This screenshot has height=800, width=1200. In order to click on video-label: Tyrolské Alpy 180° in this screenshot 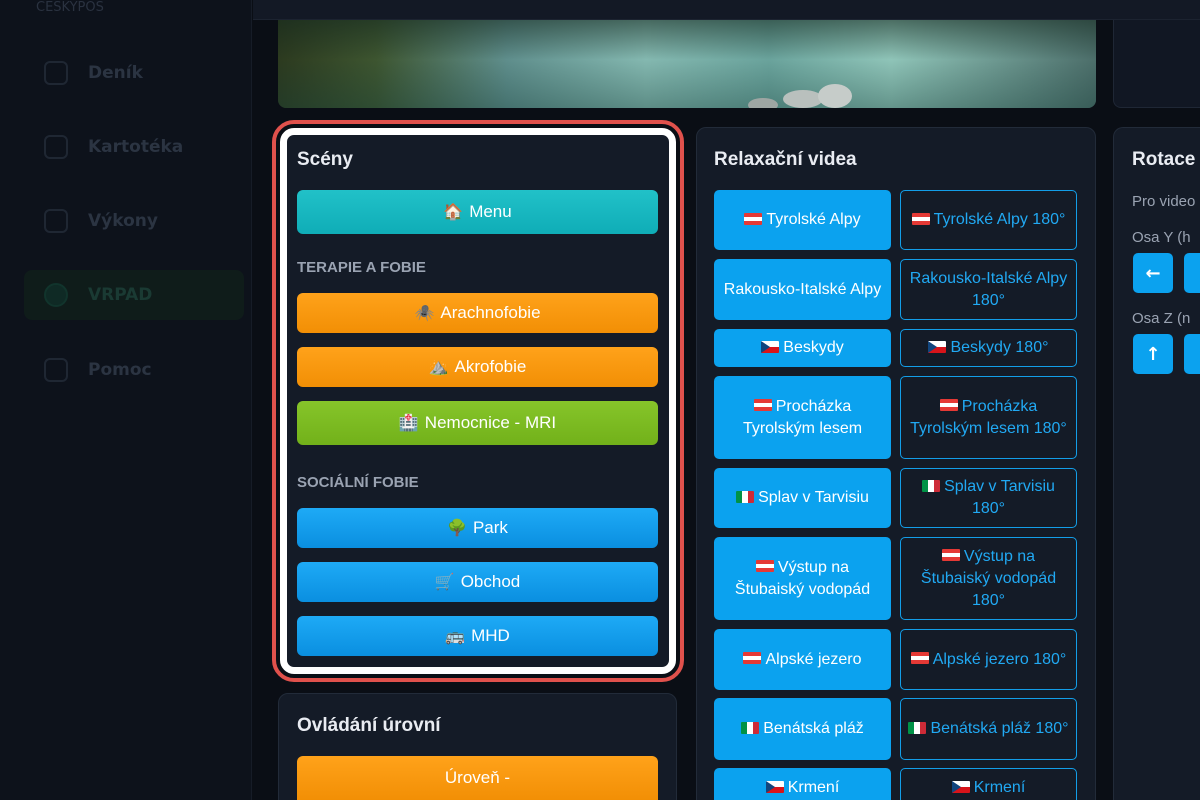, I will do `click(988, 220)`.